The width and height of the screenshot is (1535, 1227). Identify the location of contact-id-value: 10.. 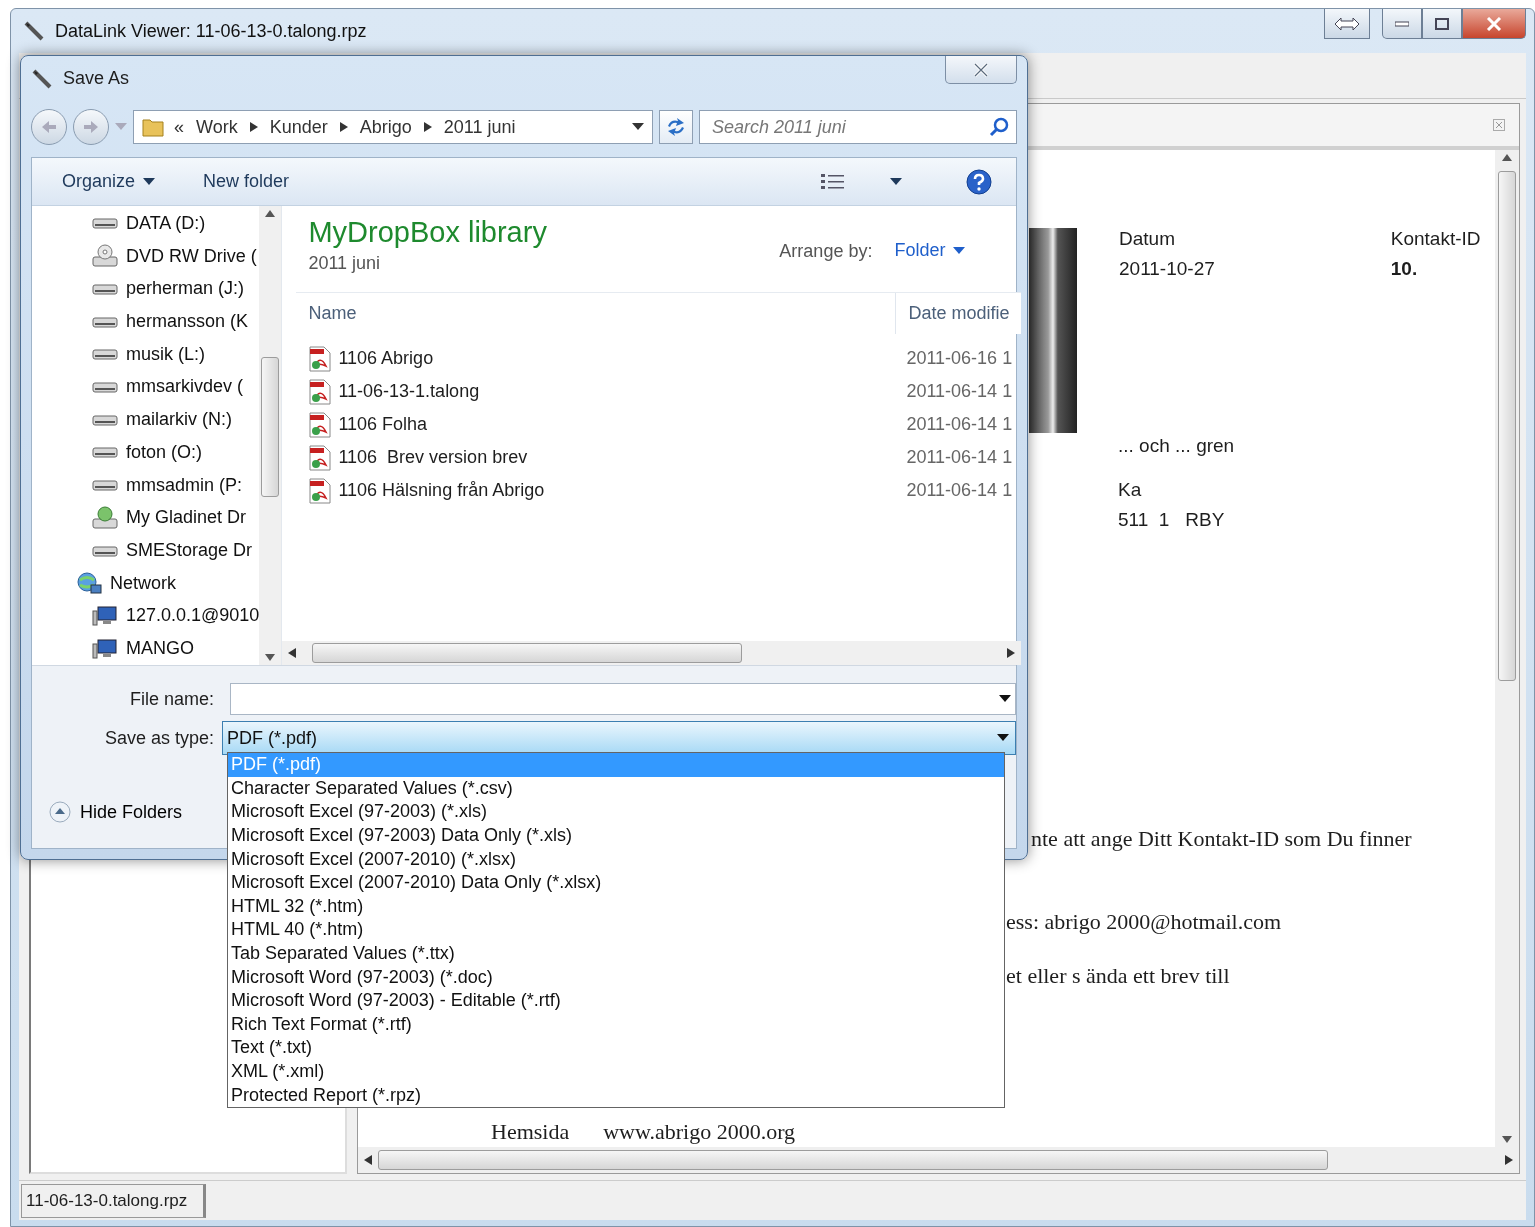
(1404, 269).